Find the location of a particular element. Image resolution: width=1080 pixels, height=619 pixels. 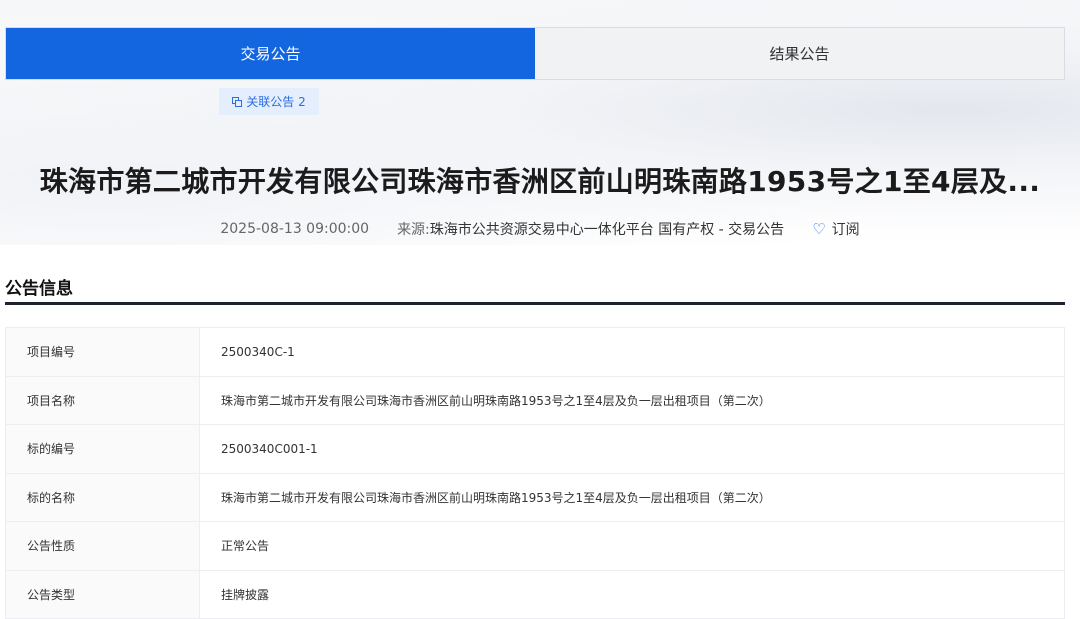

row-label: 项目名称 is located at coordinates (102, 400).